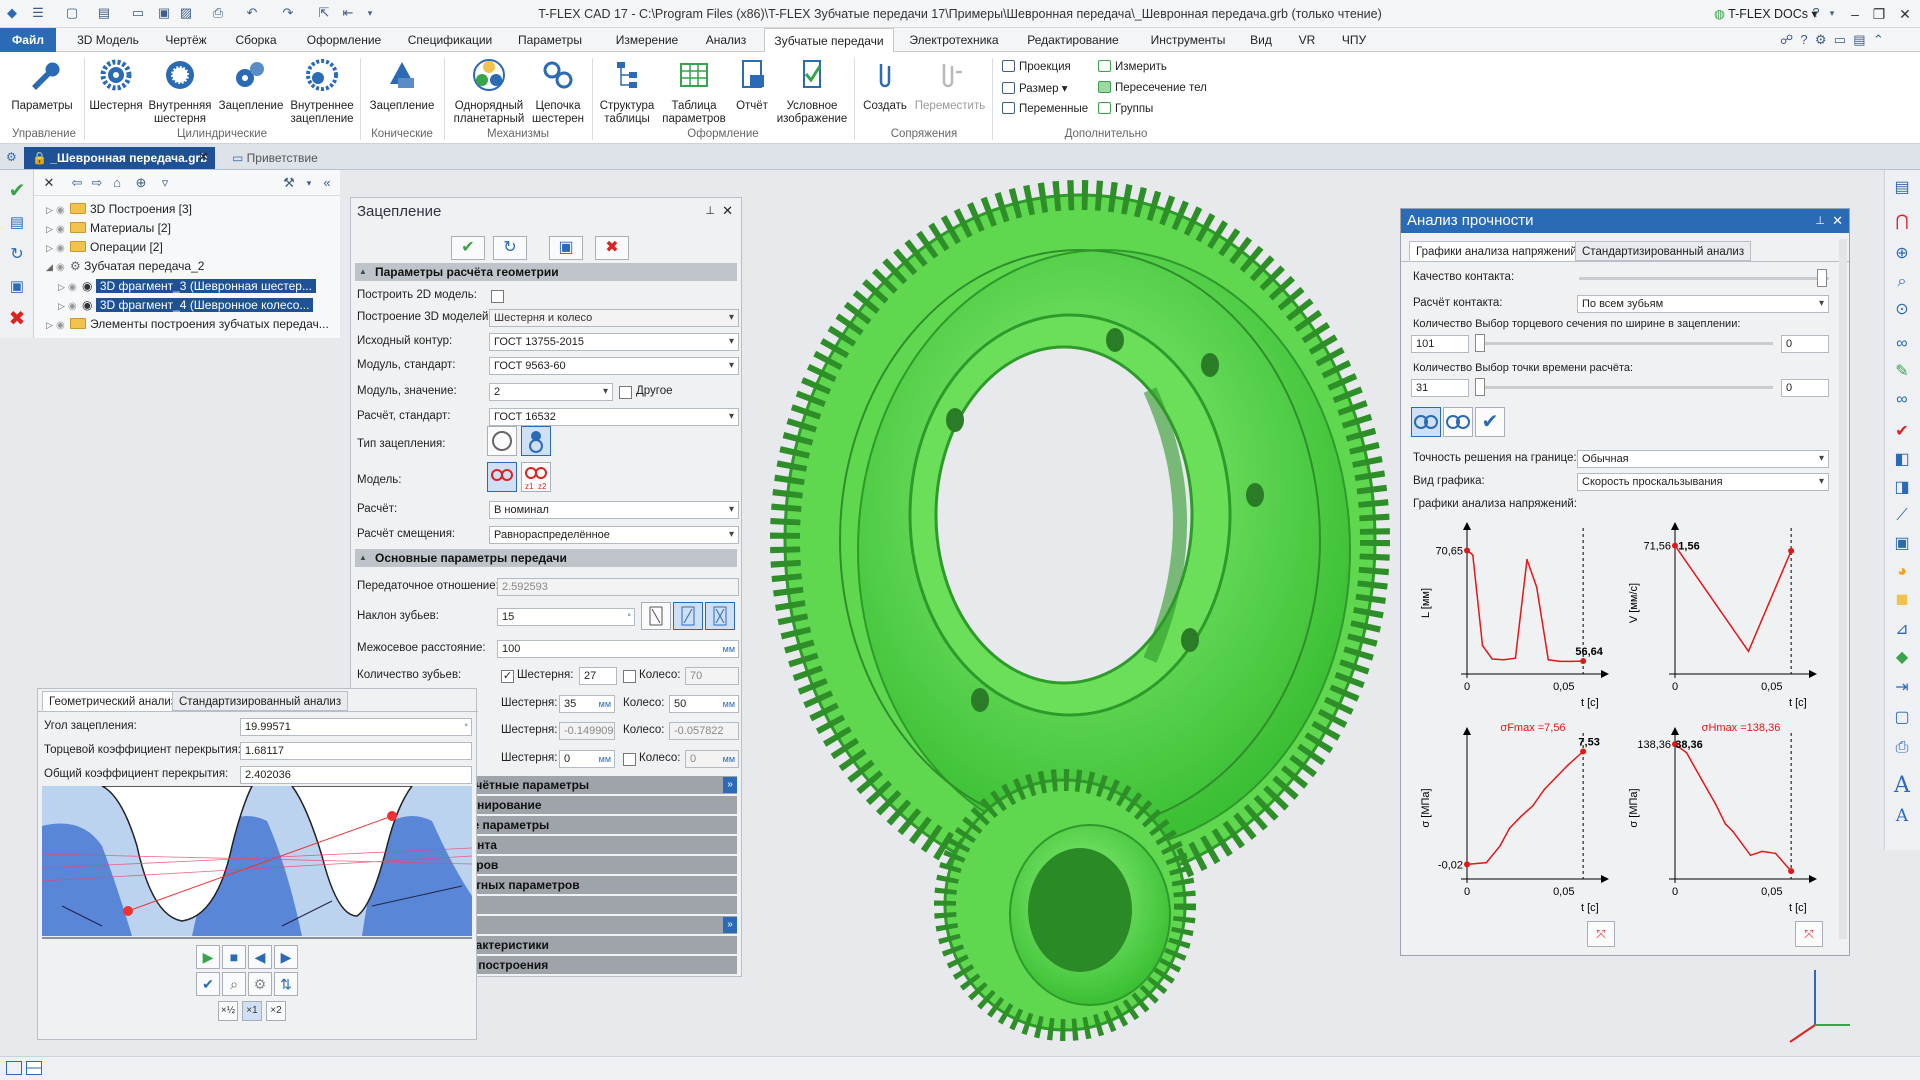 The height and width of the screenshot is (1080, 1920). I want to click on tab-welcome: ▭ Приветствие, so click(275, 158).